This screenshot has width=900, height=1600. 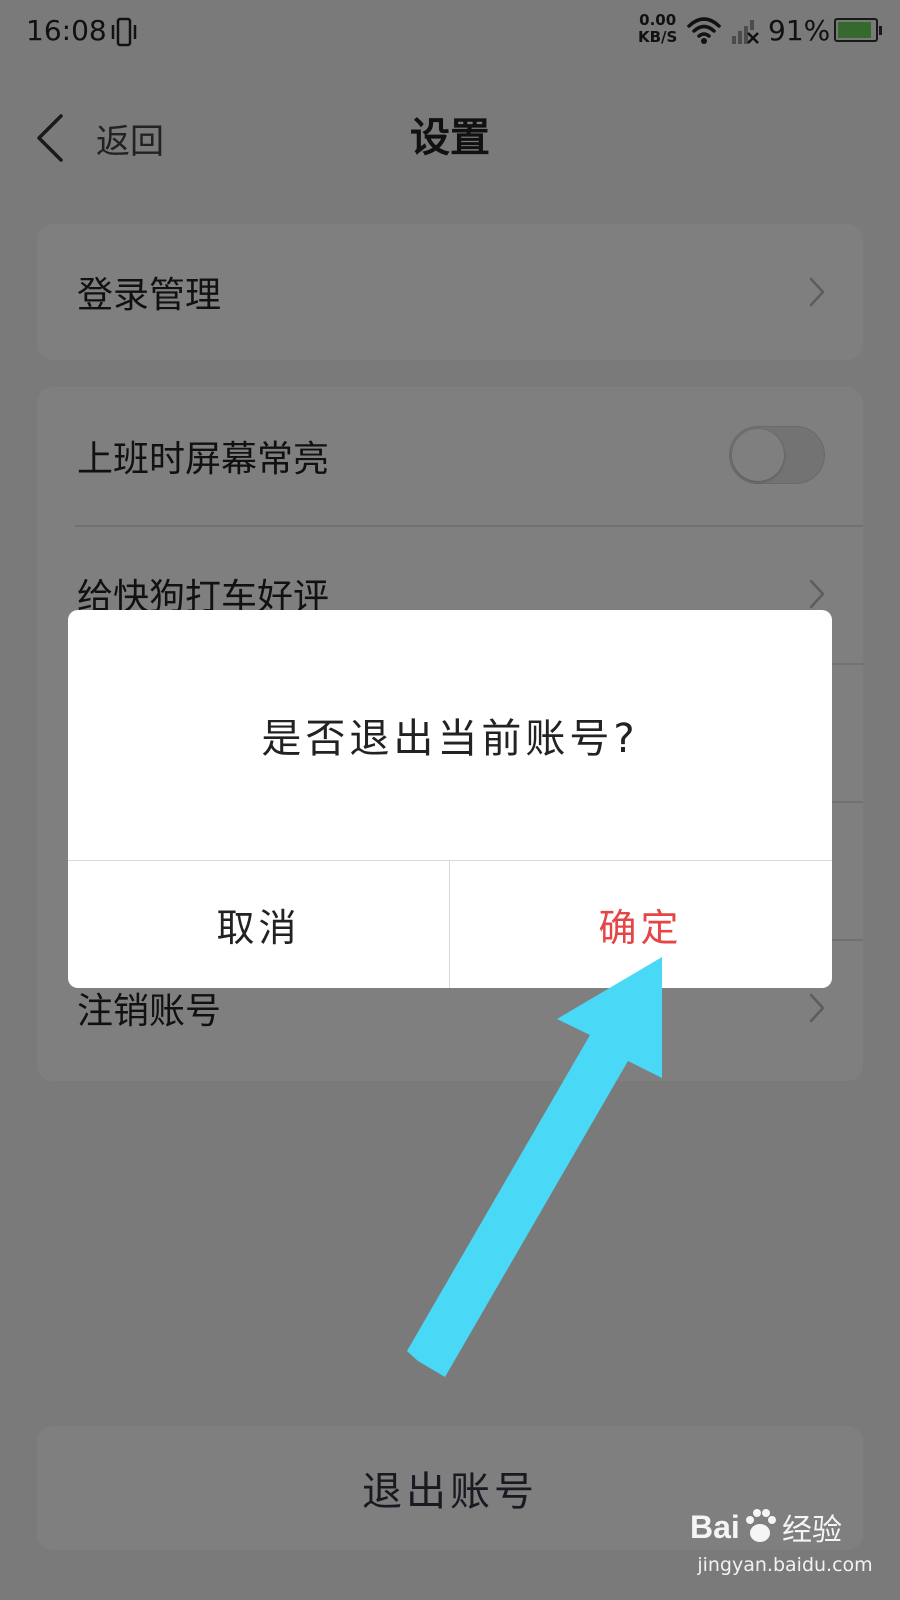 What do you see at coordinates (258, 924) in the screenshot?
I see `cancel-button: 取消` at bounding box center [258, 924].